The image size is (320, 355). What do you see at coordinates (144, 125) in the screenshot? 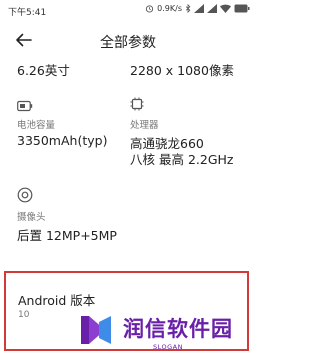
I see `processor-label: 处理器` at bounding box center [144, 125].